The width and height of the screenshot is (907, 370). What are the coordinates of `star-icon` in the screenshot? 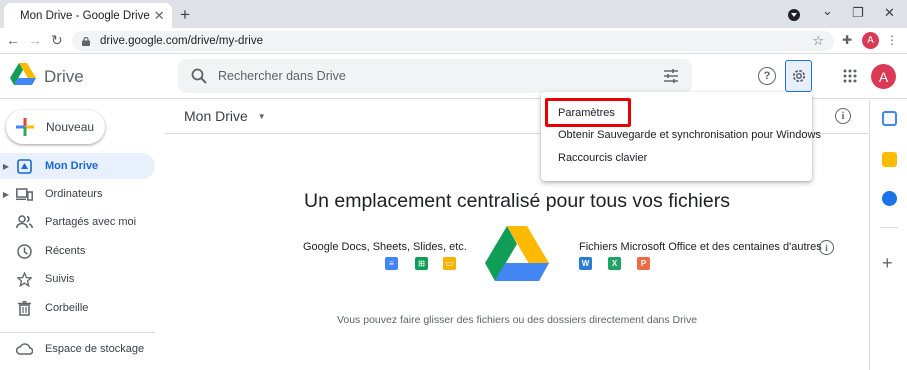 It's located at (24, 279).